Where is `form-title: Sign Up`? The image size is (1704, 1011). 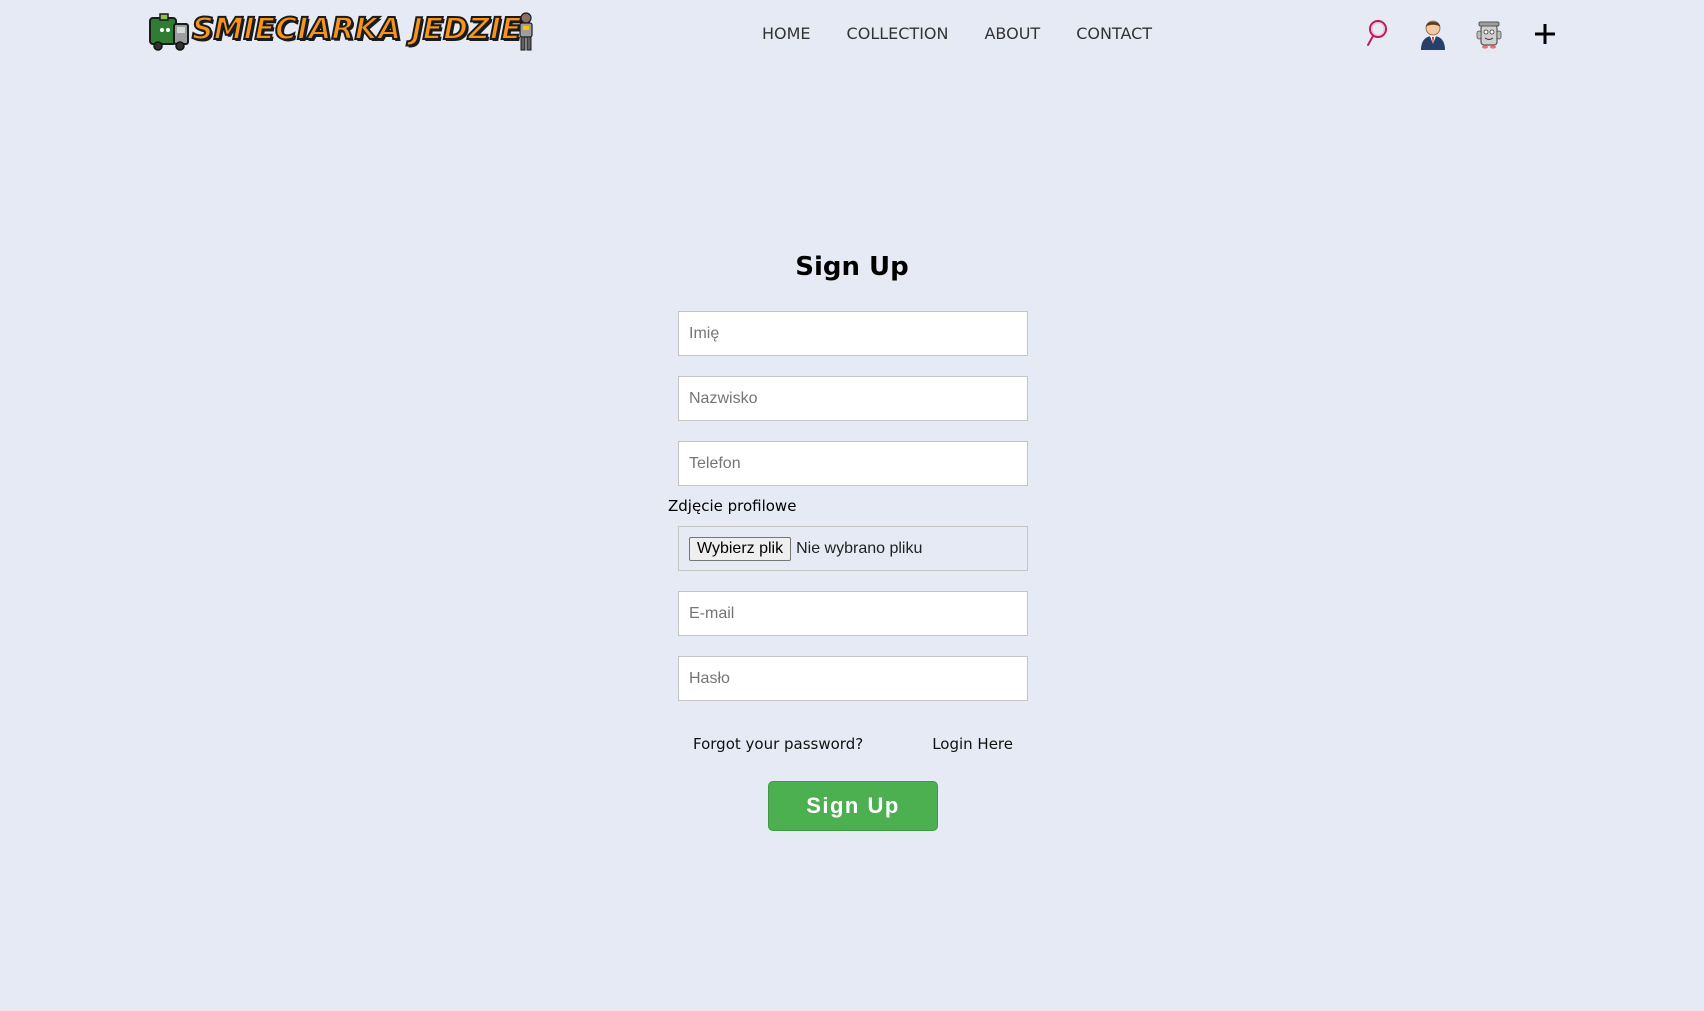
form-title: Sign Up is located at coordinates (852, 267).